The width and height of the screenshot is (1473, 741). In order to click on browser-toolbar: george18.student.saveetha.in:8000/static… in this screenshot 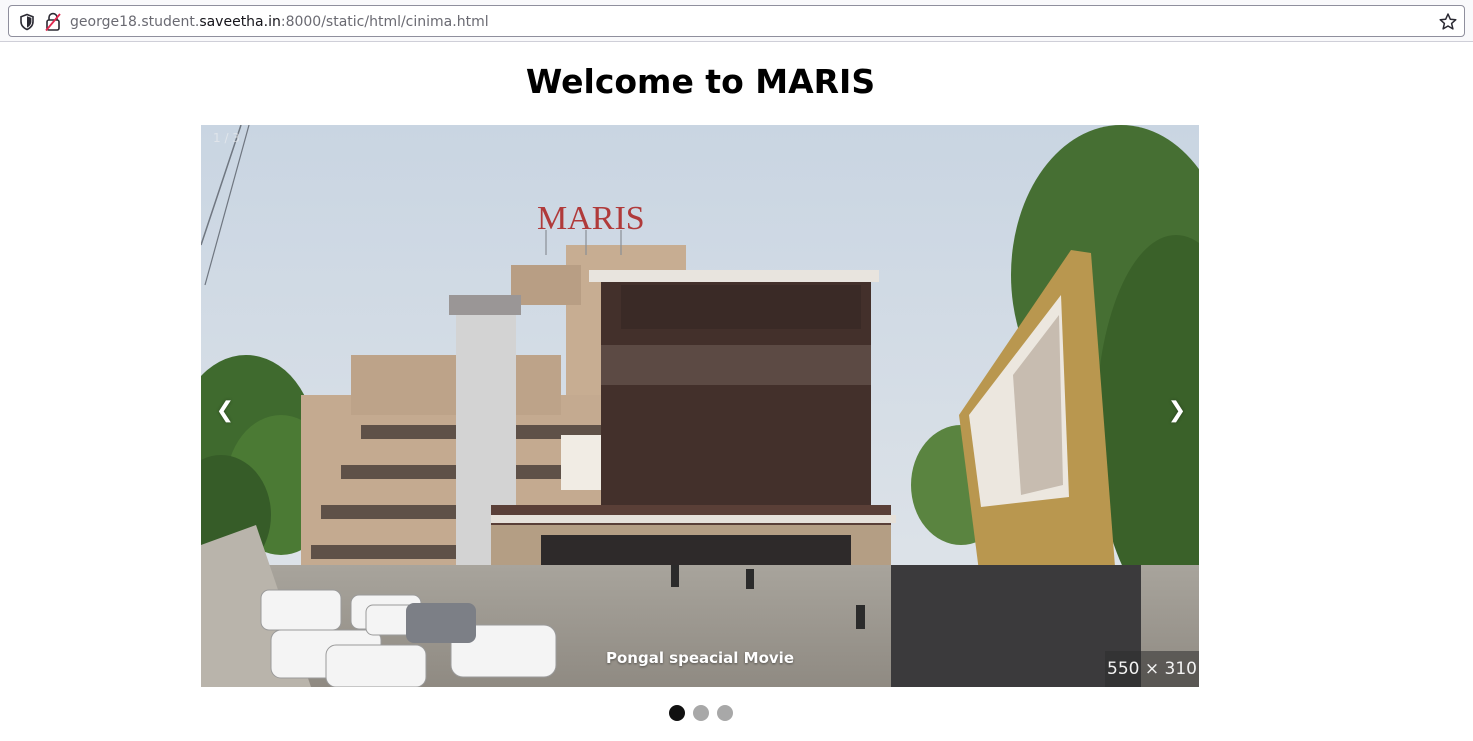, I will do `click(736, 21)`.